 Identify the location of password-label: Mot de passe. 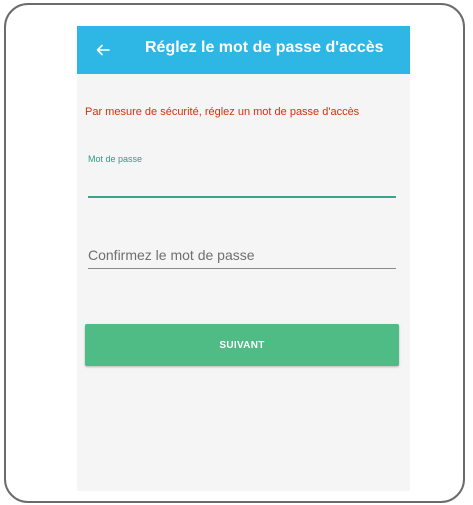
(115, 159).